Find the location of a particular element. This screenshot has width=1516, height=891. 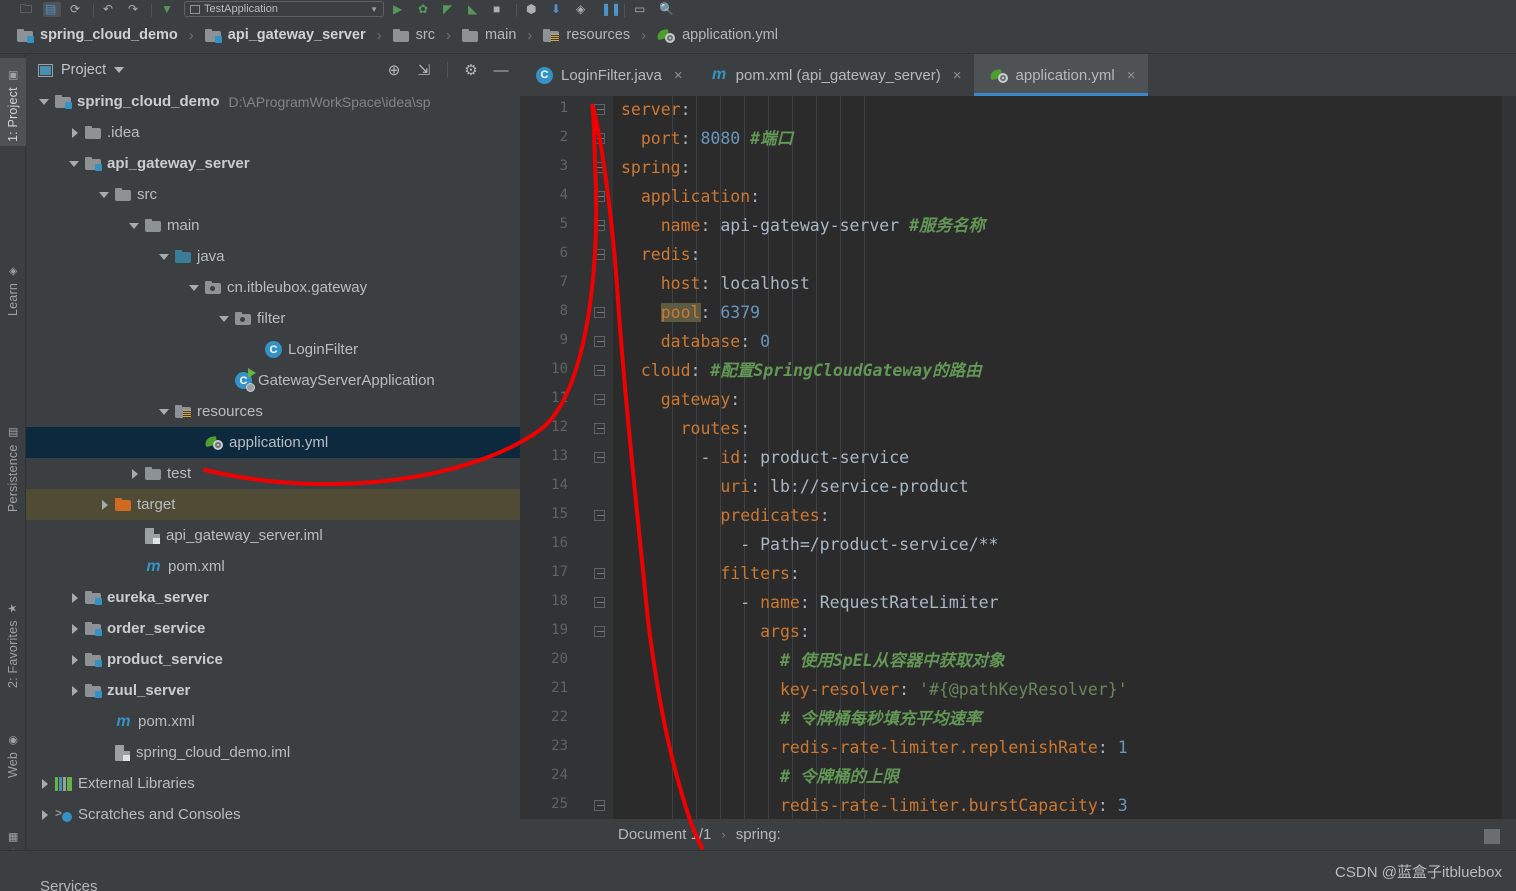

editor-scroll-thumb is located at coordinates (1492, 836).